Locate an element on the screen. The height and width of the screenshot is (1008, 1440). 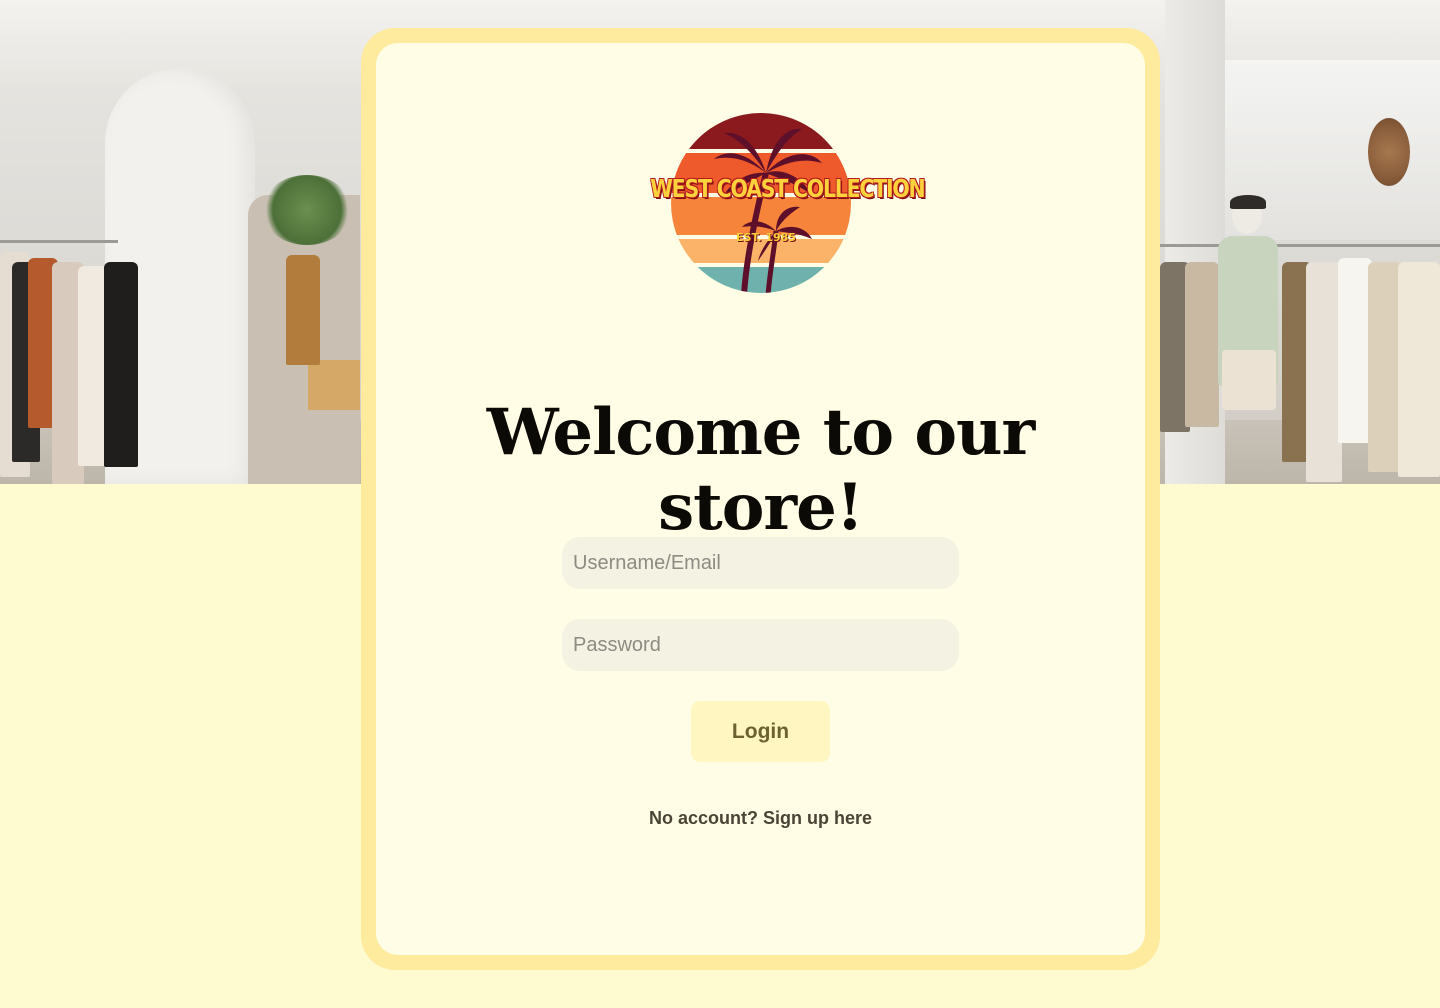
logo-established: EST. 1985 is located at coordinates (766, 237).